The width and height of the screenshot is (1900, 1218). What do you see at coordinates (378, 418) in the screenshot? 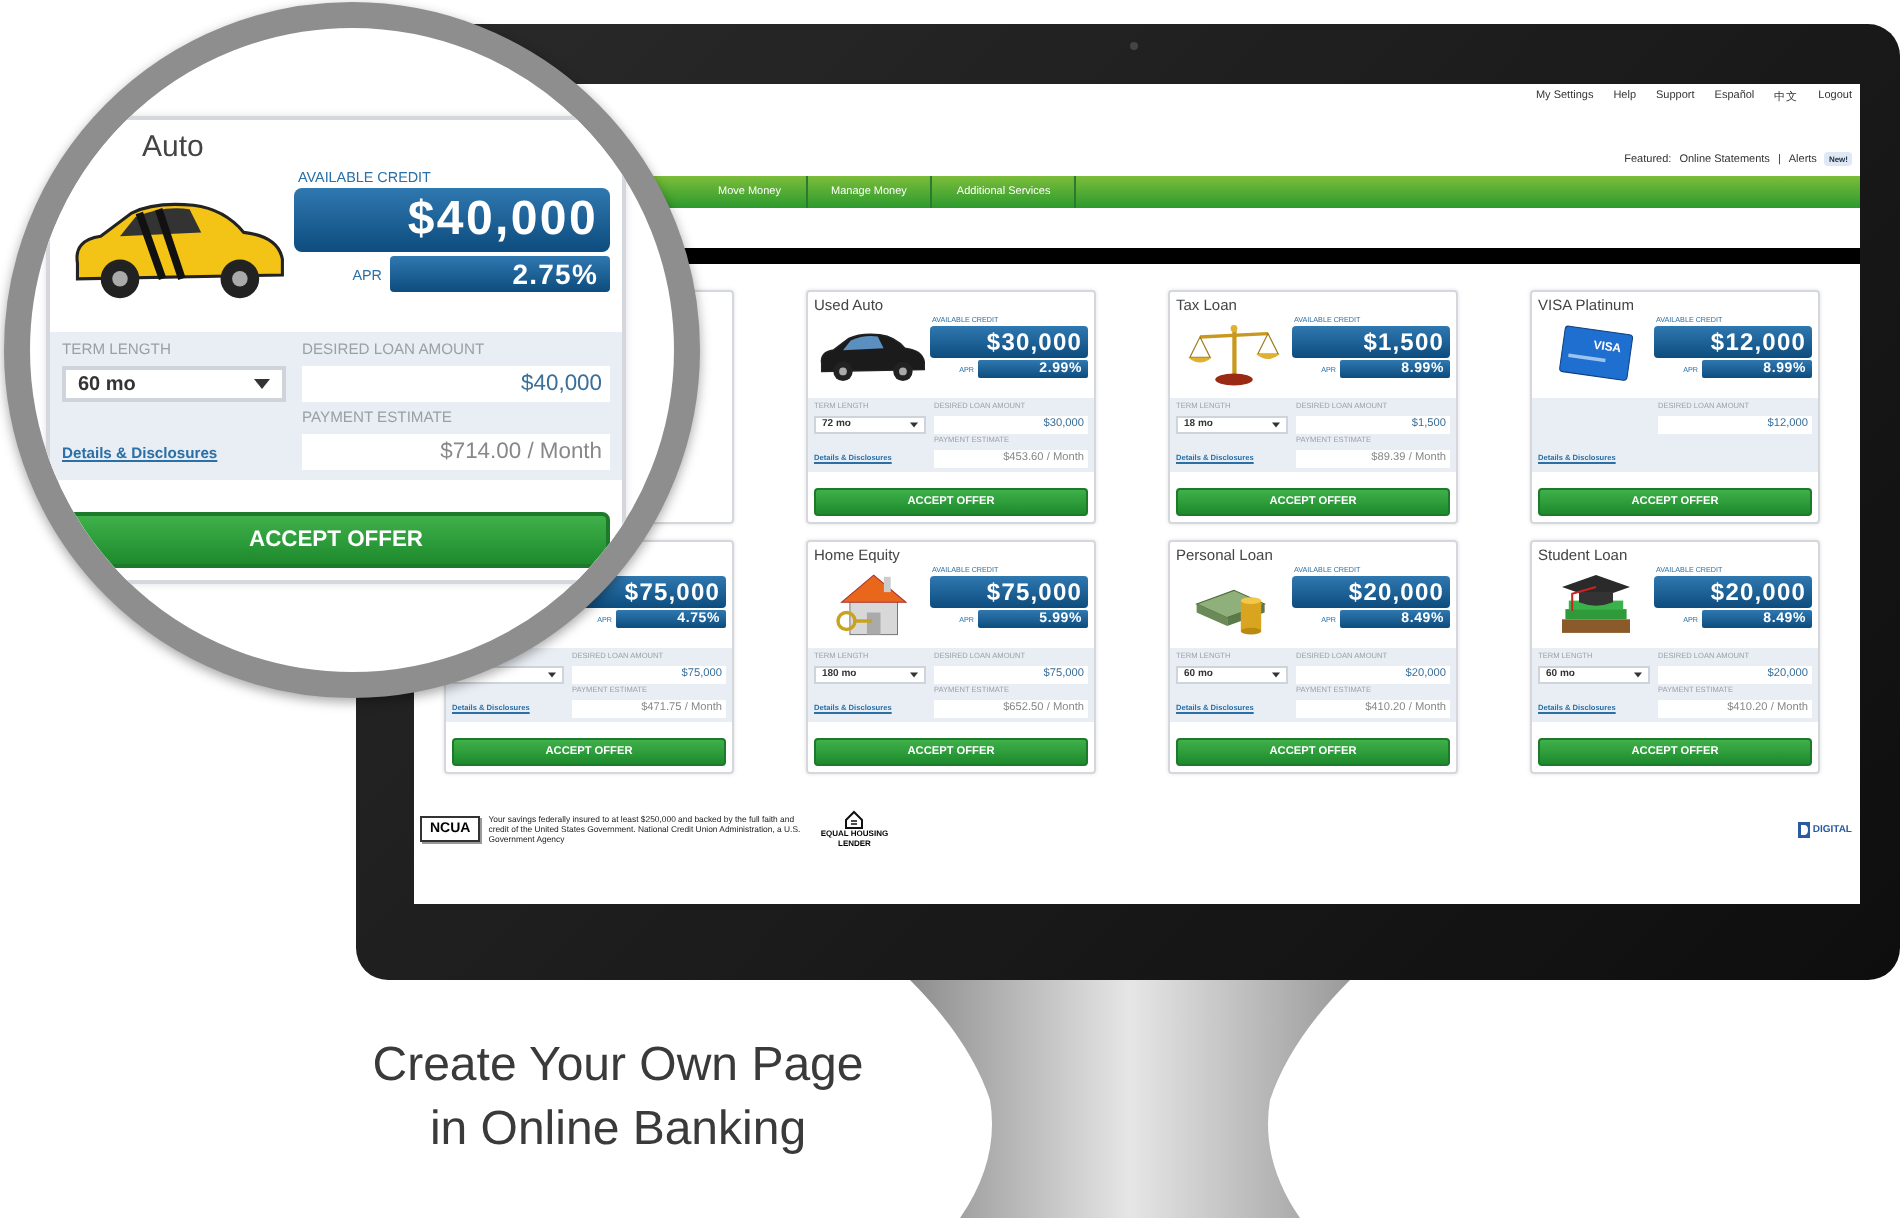
I see `payment-estimate-label: PAYMENT ESTIMATE` at bounding box center [378, 418].